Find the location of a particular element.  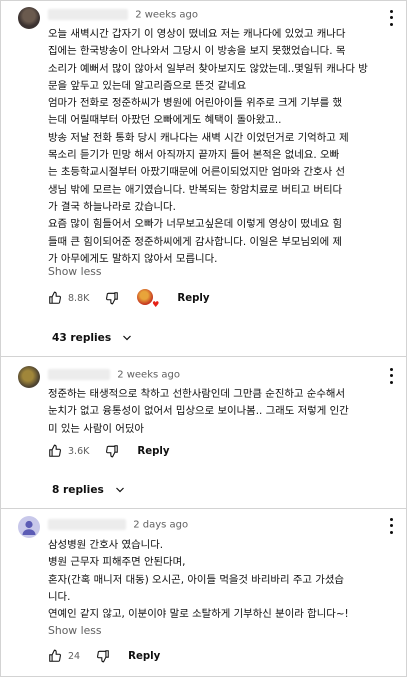

comment-line: 니다. is located at coordinates (59, 596).